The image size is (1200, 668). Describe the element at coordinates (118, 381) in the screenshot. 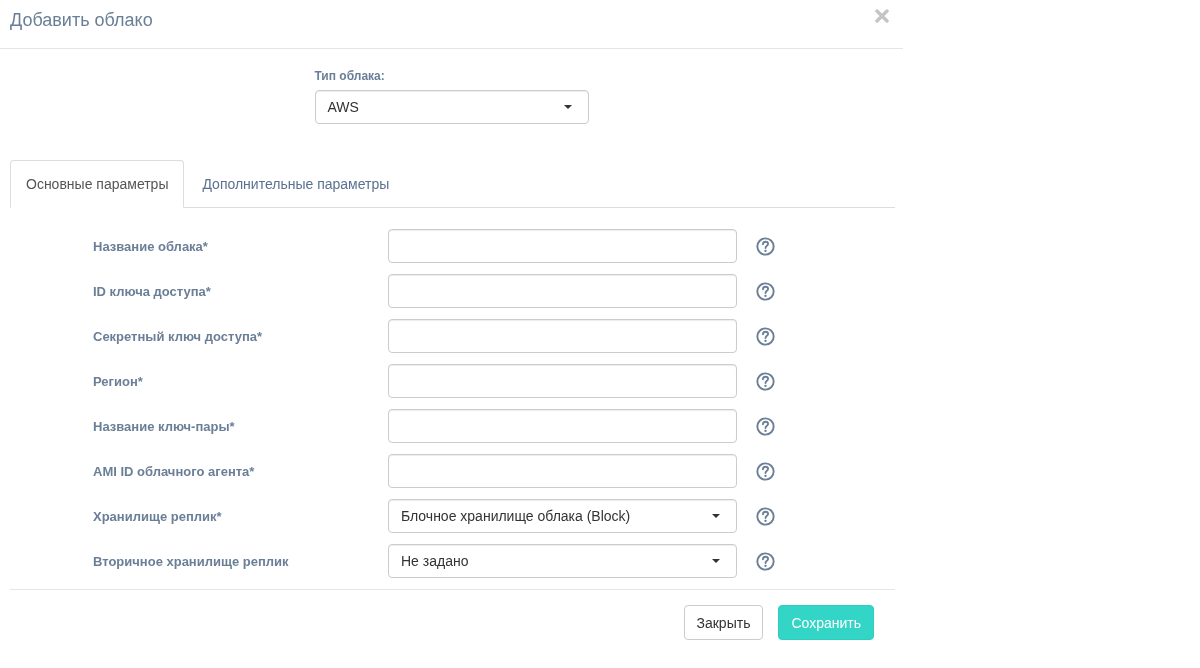

I see `field-label: Регион*` at that location.